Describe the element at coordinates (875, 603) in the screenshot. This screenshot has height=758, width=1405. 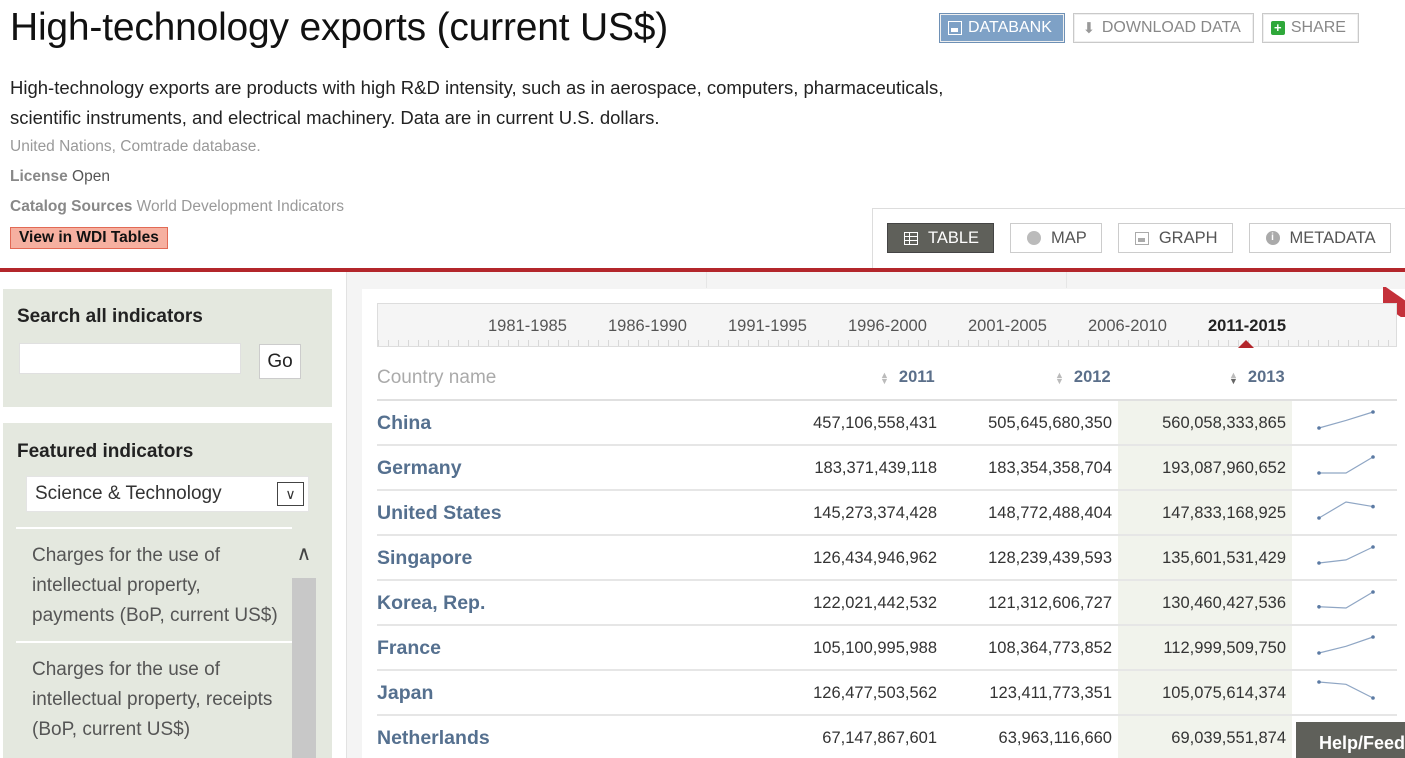
I see `value-cell-2011: 122,021,442,532` at that location.